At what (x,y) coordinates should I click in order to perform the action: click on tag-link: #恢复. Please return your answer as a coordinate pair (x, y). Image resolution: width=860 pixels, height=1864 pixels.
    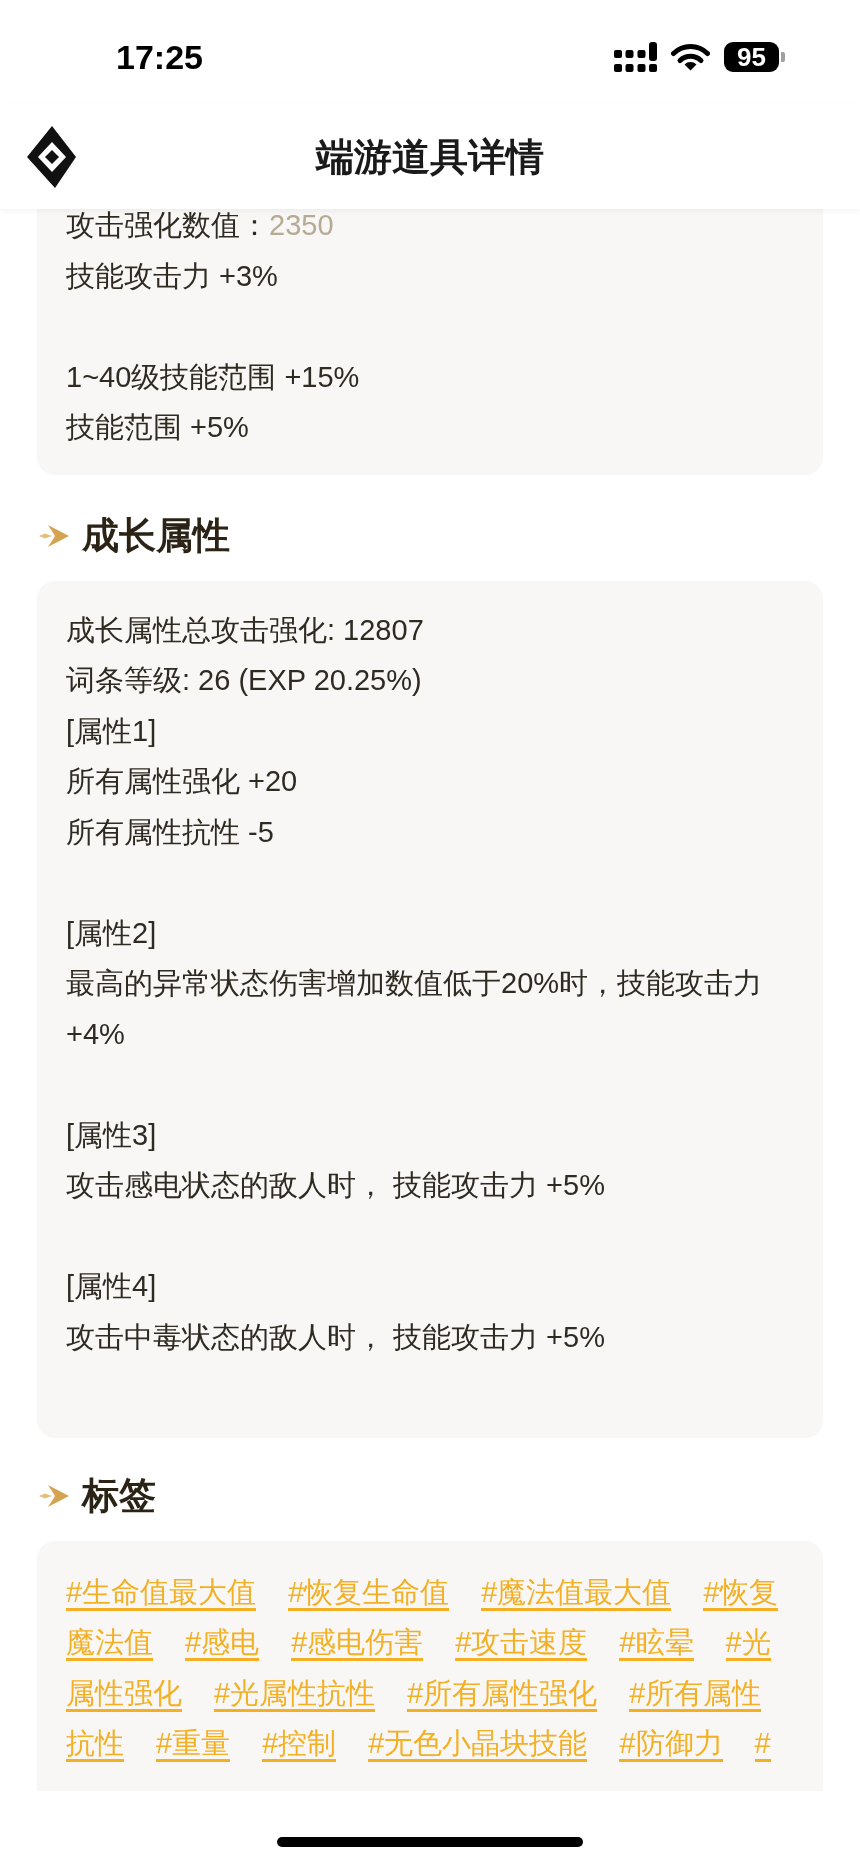
    Looking at the image, I should click on (740, 1593).